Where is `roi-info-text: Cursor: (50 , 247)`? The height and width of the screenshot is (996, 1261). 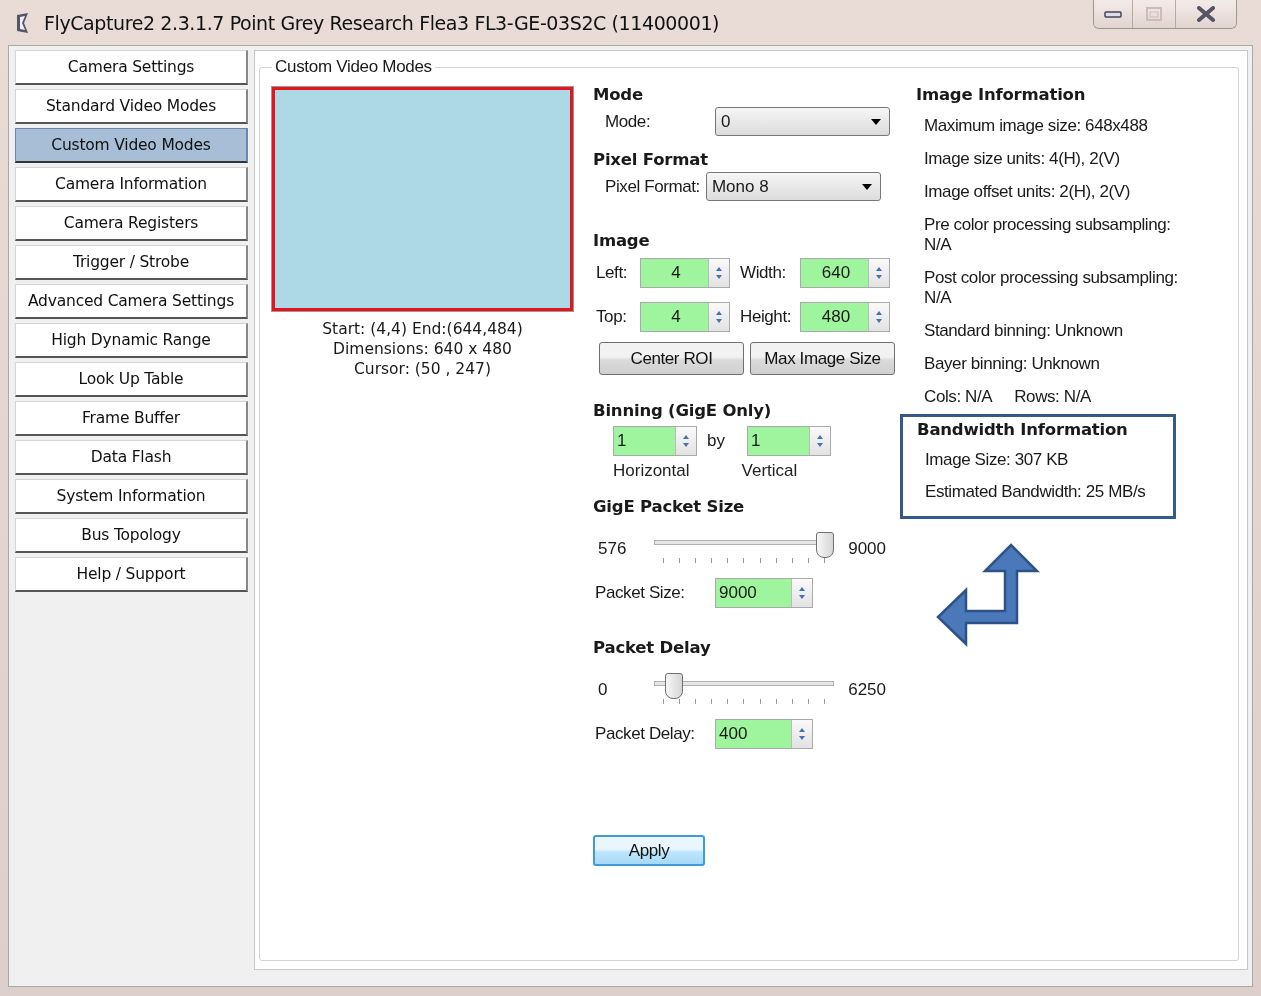
roi-info-text: Cursor: (50 , 247) is located at coordinates (422, 369).